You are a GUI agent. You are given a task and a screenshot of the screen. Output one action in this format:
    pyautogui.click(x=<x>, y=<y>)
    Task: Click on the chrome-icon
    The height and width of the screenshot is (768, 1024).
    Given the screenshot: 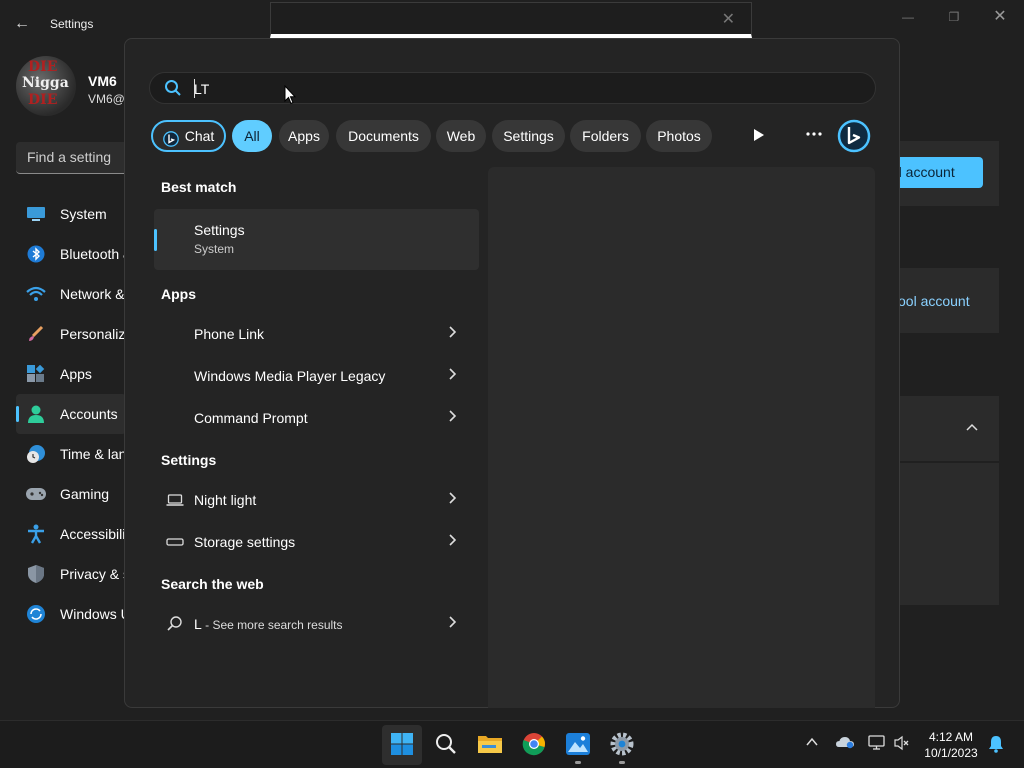 What is the action you would take?
    pyautogui.click(x=534, y=745)
    